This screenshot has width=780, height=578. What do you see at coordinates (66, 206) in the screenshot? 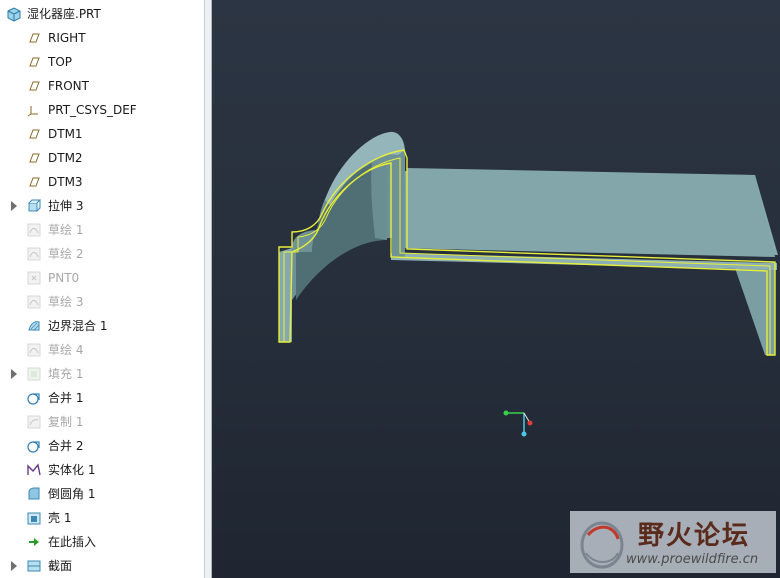
I see `tree-item-label: 拉伸 3` at bounding box center [66, 206].